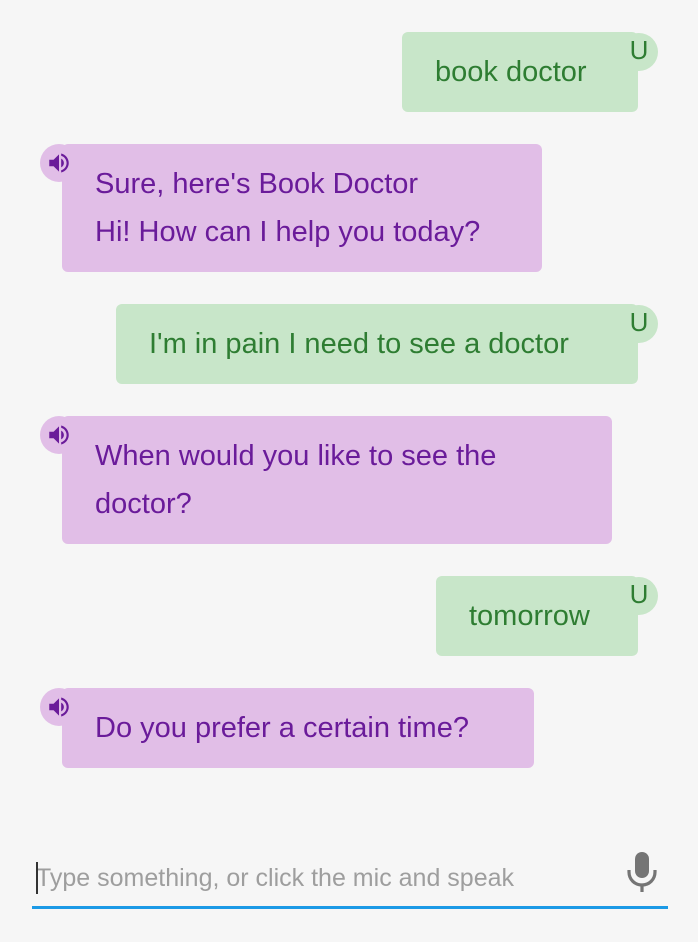 The height and width of the screenshot is (942, 698). What do you see at coordinates (257, 184) in the screenshot?
I see `message-text: Sure, here's Book Doctor` at bounding box center [257, 184].